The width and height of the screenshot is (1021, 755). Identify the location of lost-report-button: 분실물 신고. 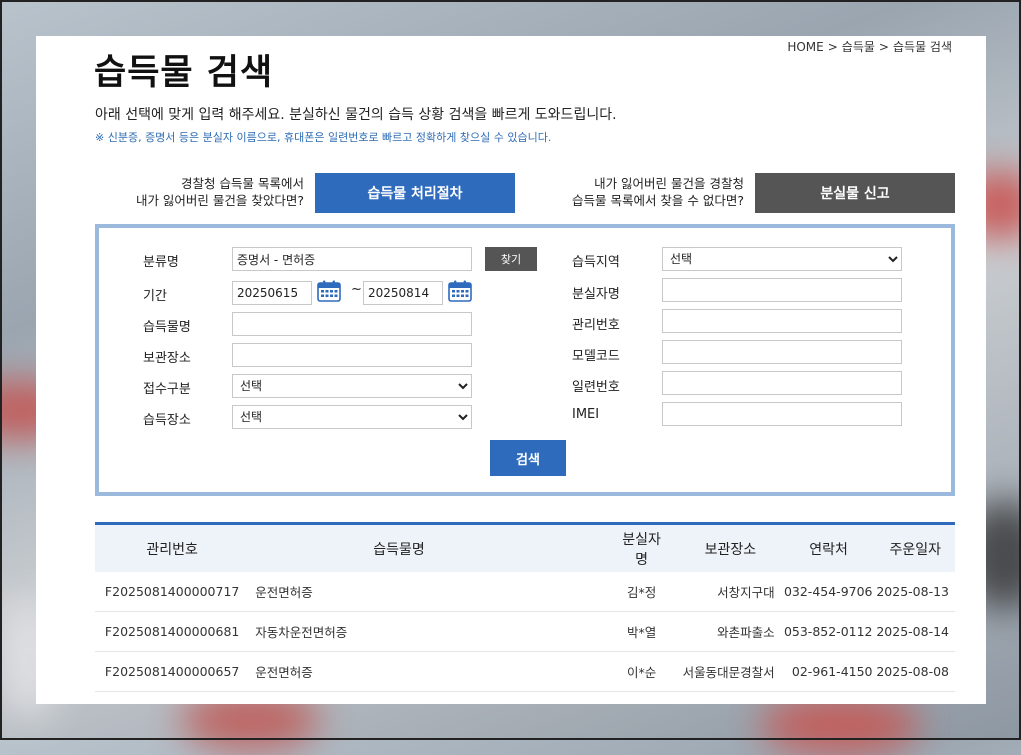
(855, 193).